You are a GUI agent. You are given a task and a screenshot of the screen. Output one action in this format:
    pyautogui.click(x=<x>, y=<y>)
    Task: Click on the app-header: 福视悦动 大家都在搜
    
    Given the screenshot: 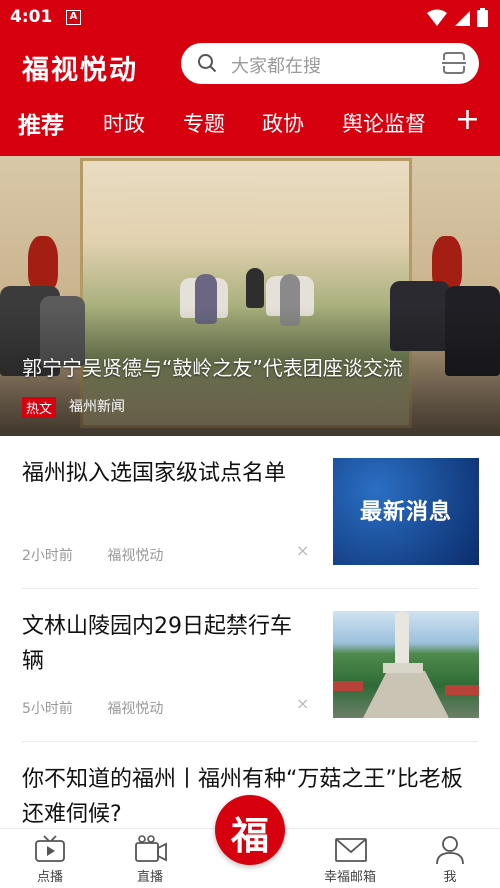 What is the action you would take?
    pyautogui.click(x=250, y=67)
    